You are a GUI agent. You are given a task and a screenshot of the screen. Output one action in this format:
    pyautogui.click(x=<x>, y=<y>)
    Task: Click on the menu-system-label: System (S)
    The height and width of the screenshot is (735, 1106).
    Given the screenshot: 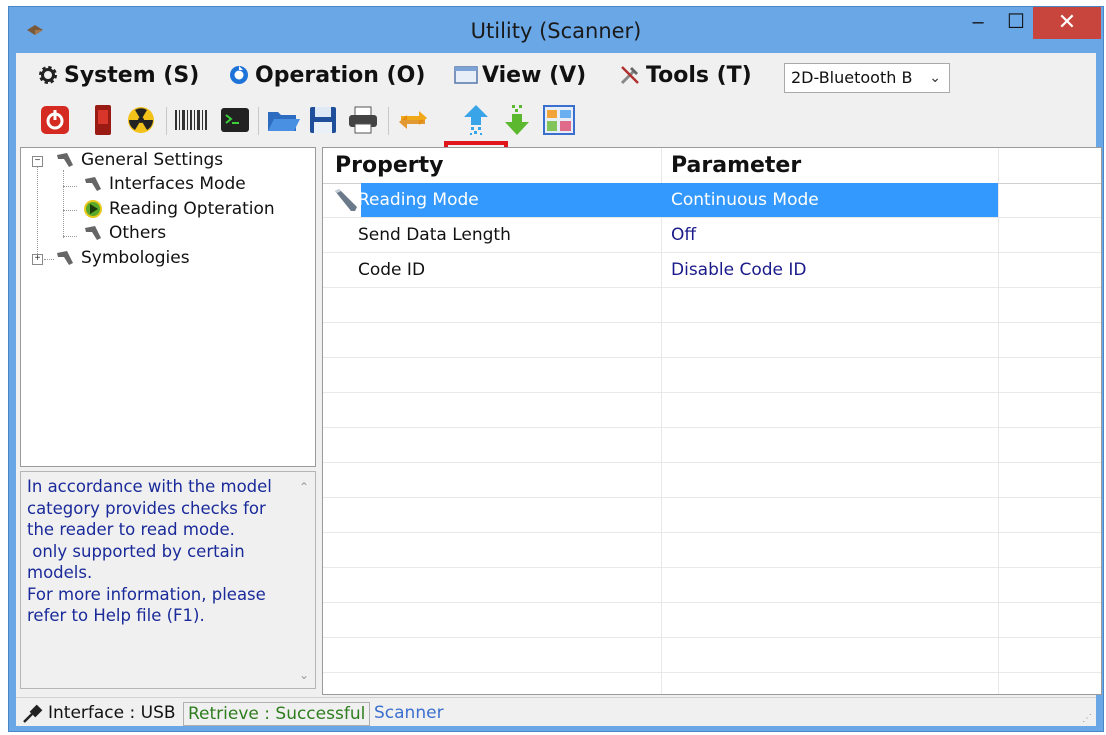 What is the action you would take?
    pyautogui.click(x=132, y=75)
    